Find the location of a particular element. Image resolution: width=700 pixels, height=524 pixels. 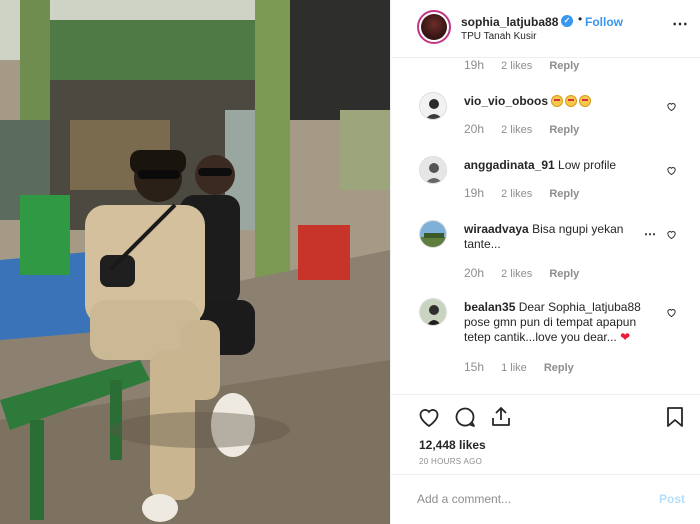

post-comment-button: Post is located at coordinates (672, 499).